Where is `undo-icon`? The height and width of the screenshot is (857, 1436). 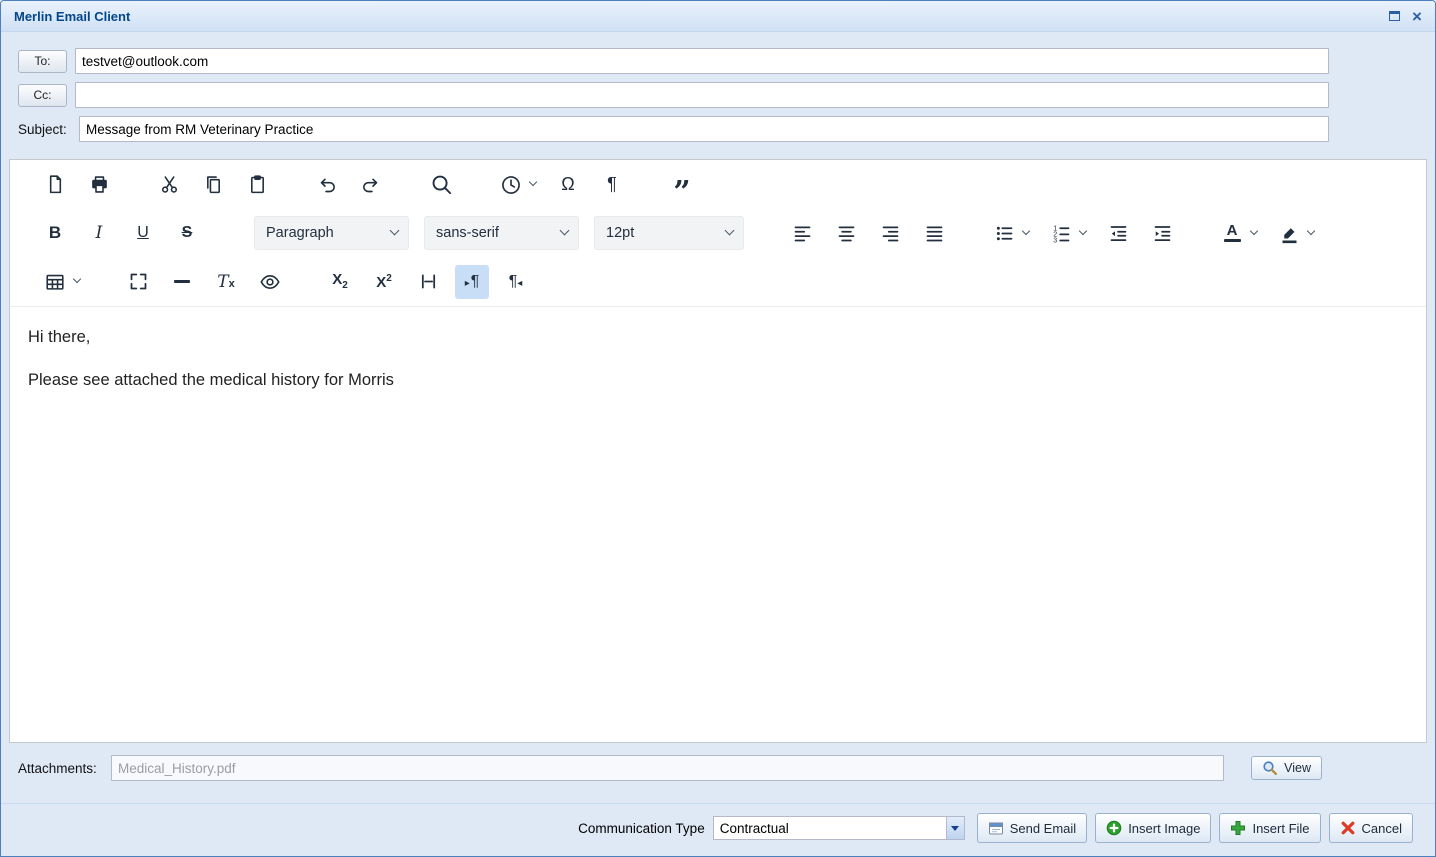
undo-icon is located at coordinates (327, 184).